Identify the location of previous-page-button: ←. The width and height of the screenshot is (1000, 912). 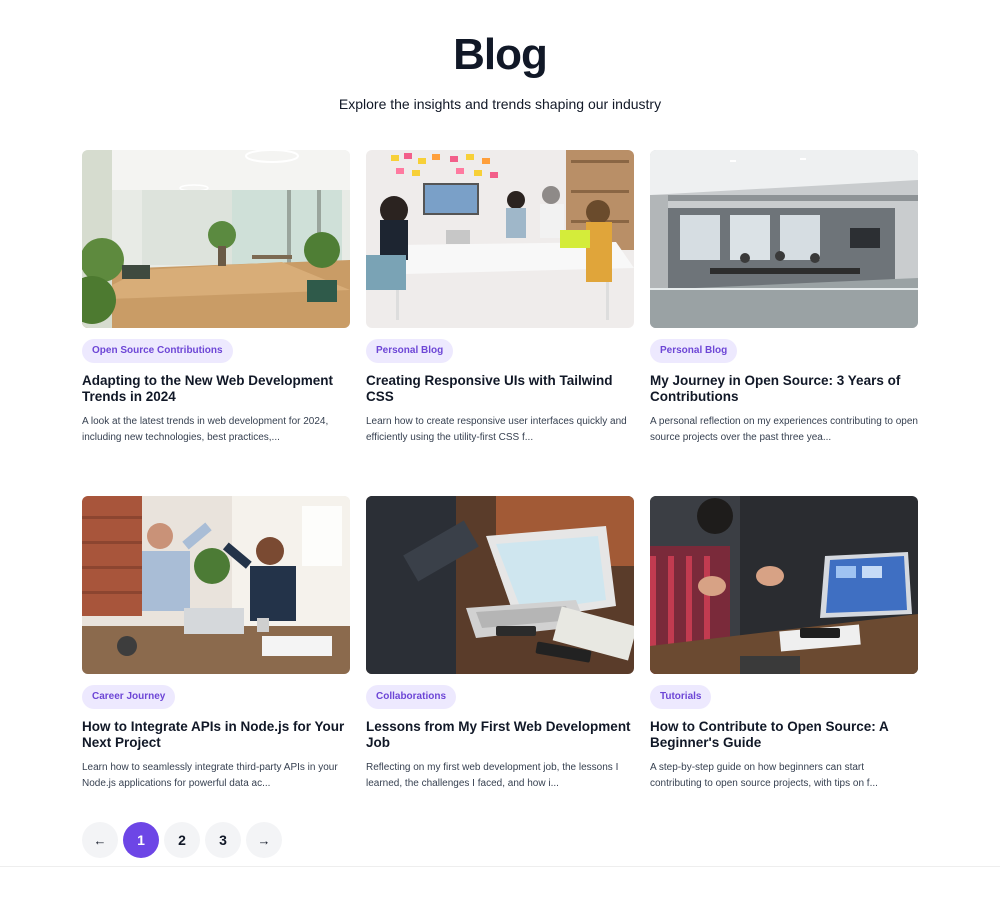
(100, 840).